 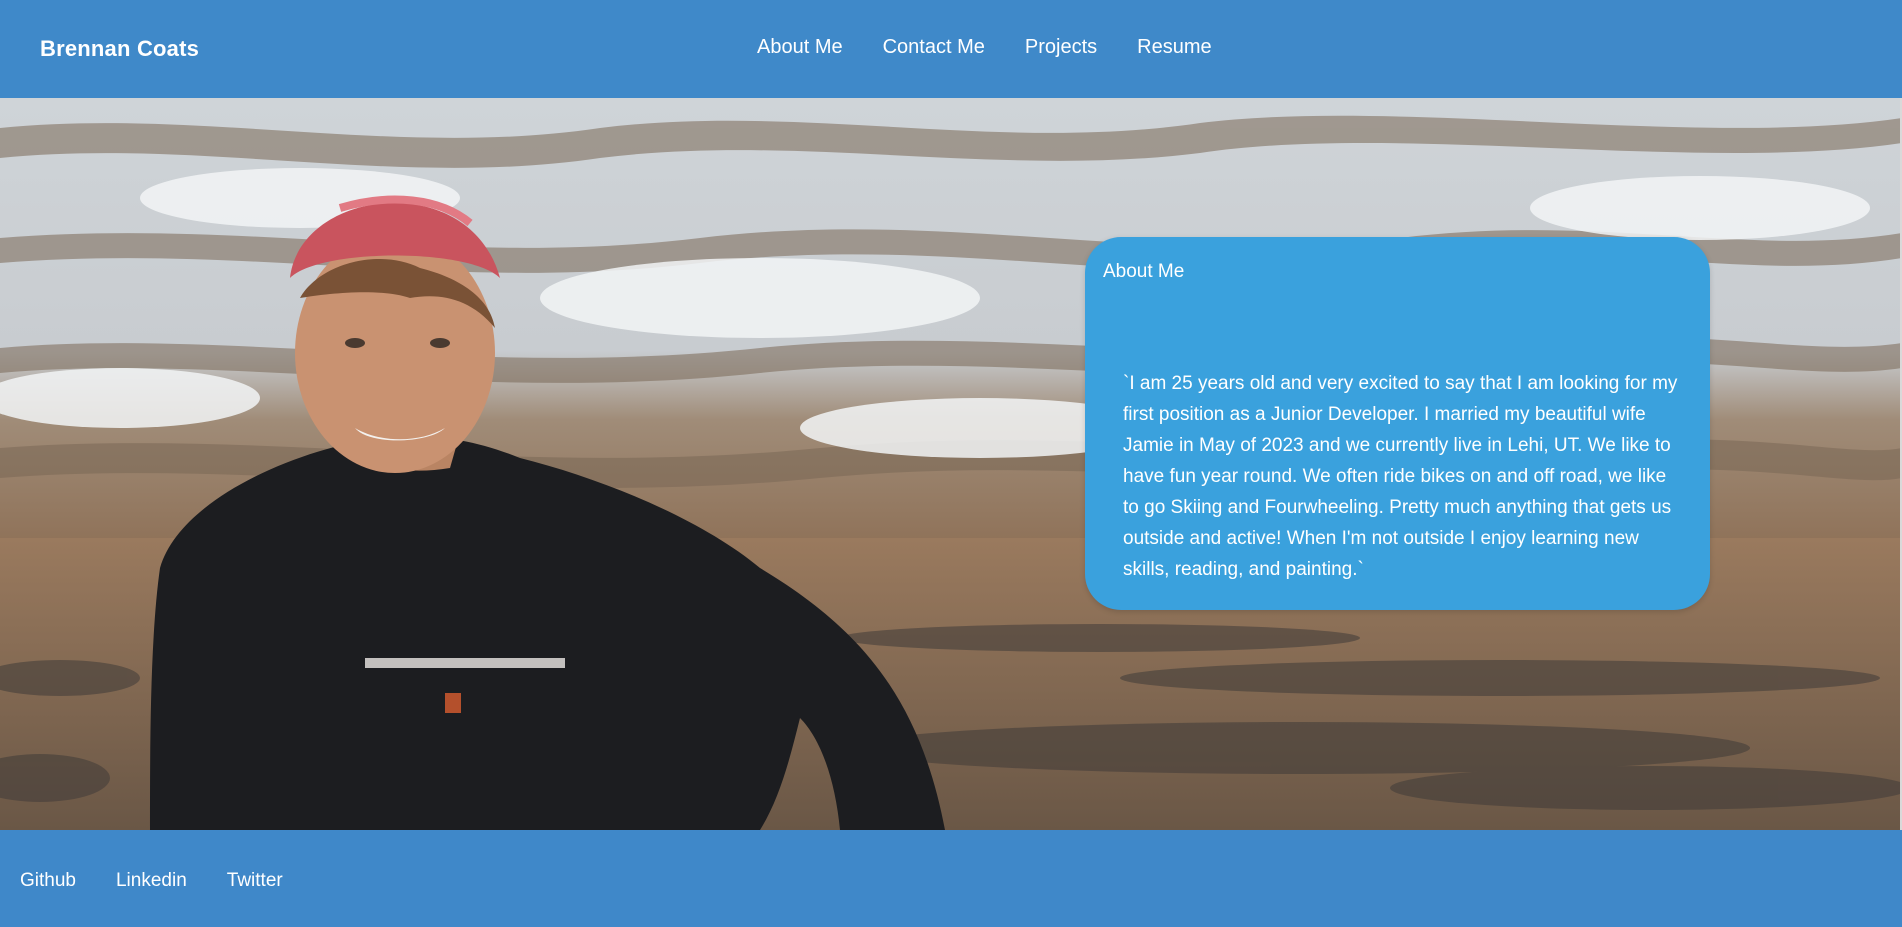 What do you see at coordinates (1174, 47) in the screenshot?
I see `nav-resume: Resume` at bounding box center [1174, 47].